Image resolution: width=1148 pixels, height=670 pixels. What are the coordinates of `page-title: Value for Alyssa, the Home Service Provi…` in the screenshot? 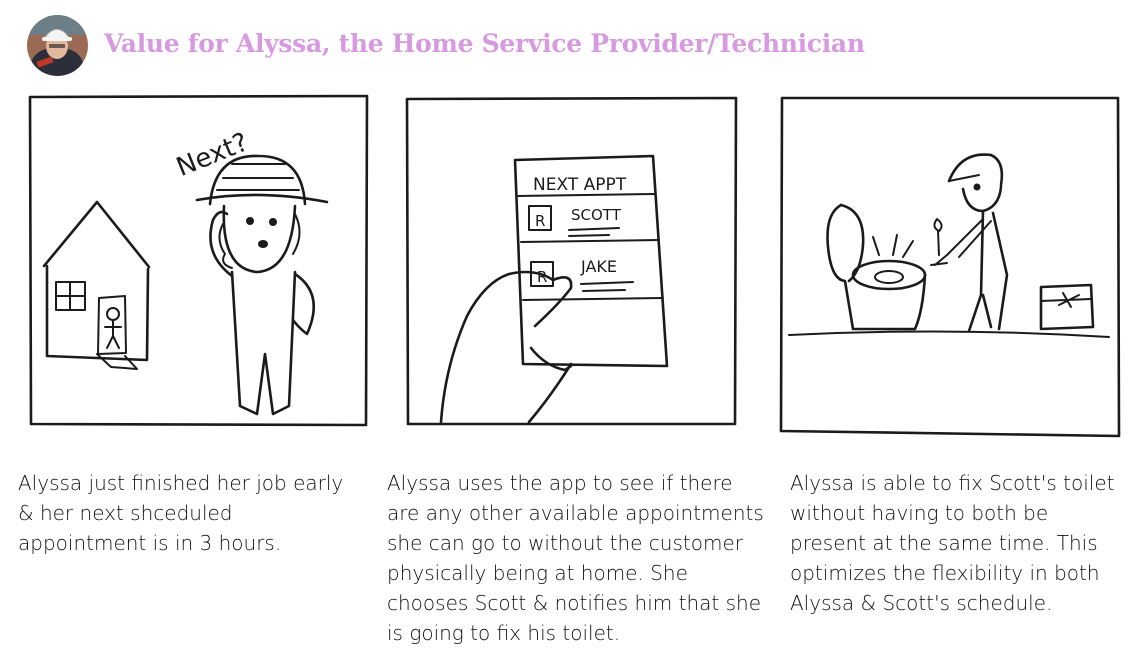 It's located at (484, 43).